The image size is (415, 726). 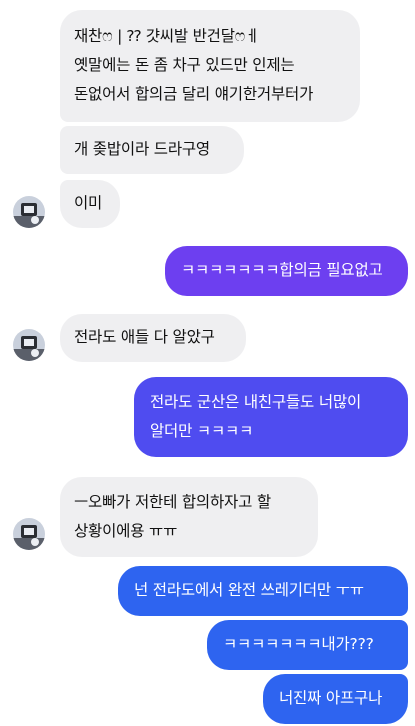 What do you see at coordinates (189, 517) in the screenshot?
I see `incoming-message: ㅡ오빠가 저한테 합의하자고 할 상황이에용 ㅠㅠ` at bounding box center [189, 517].